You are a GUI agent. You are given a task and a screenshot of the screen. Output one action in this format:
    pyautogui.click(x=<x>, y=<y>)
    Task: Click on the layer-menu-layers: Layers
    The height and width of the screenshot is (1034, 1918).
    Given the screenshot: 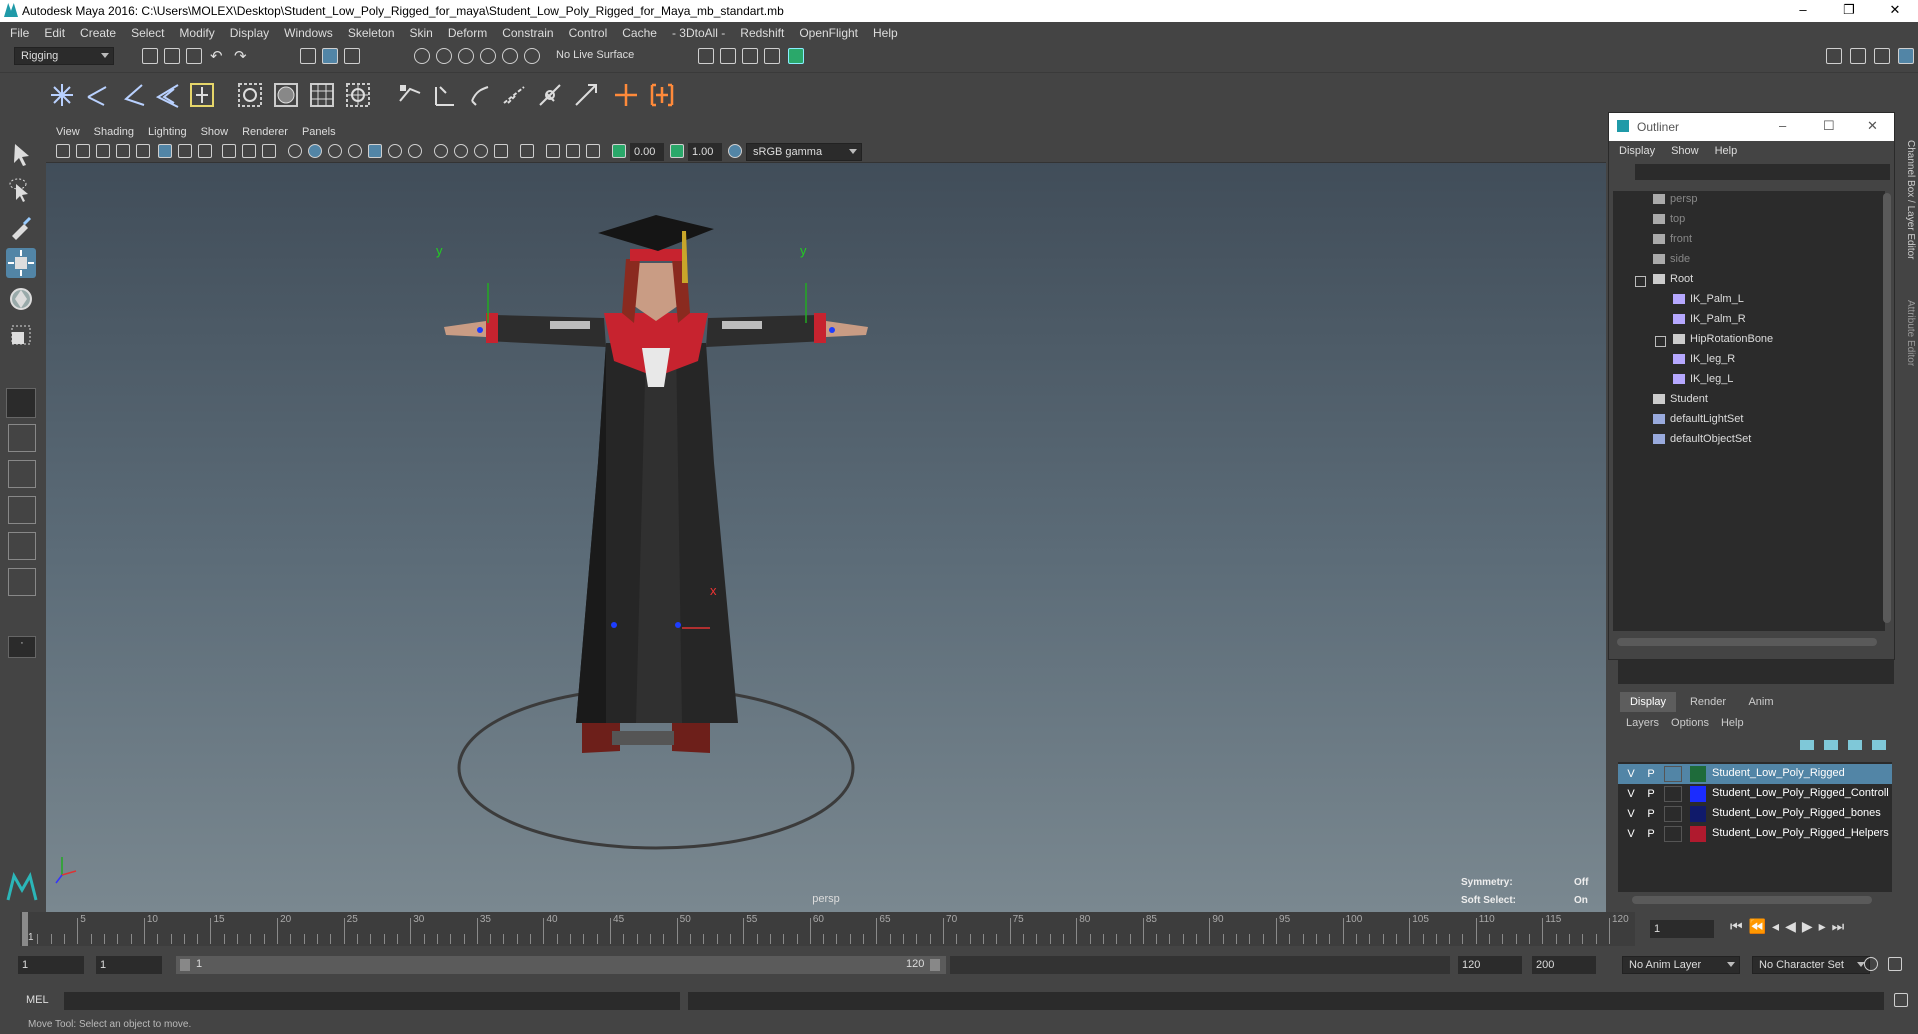 What is the action you would take?
    pyautogui.click(x=1642, y=723)
    